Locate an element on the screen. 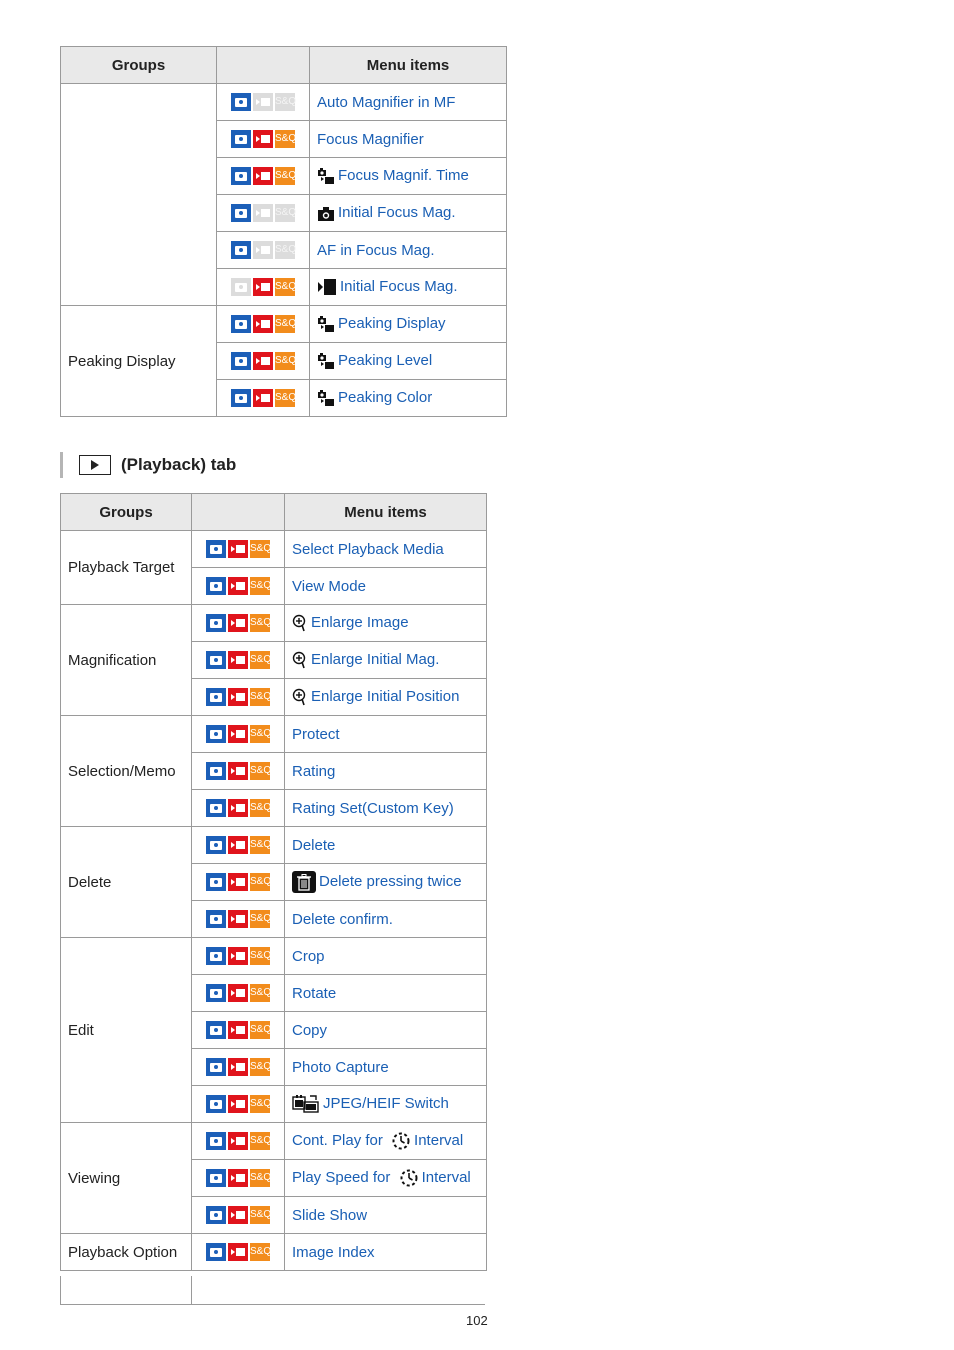 The width and height of the screenshot is (954, 1350). menu-item-link: Rating is located at coordinates (385, 771).